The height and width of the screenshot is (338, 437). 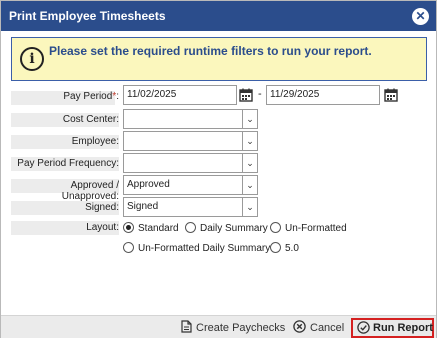 I want to click on radio-selected-icon, so click(x=128, y=227).